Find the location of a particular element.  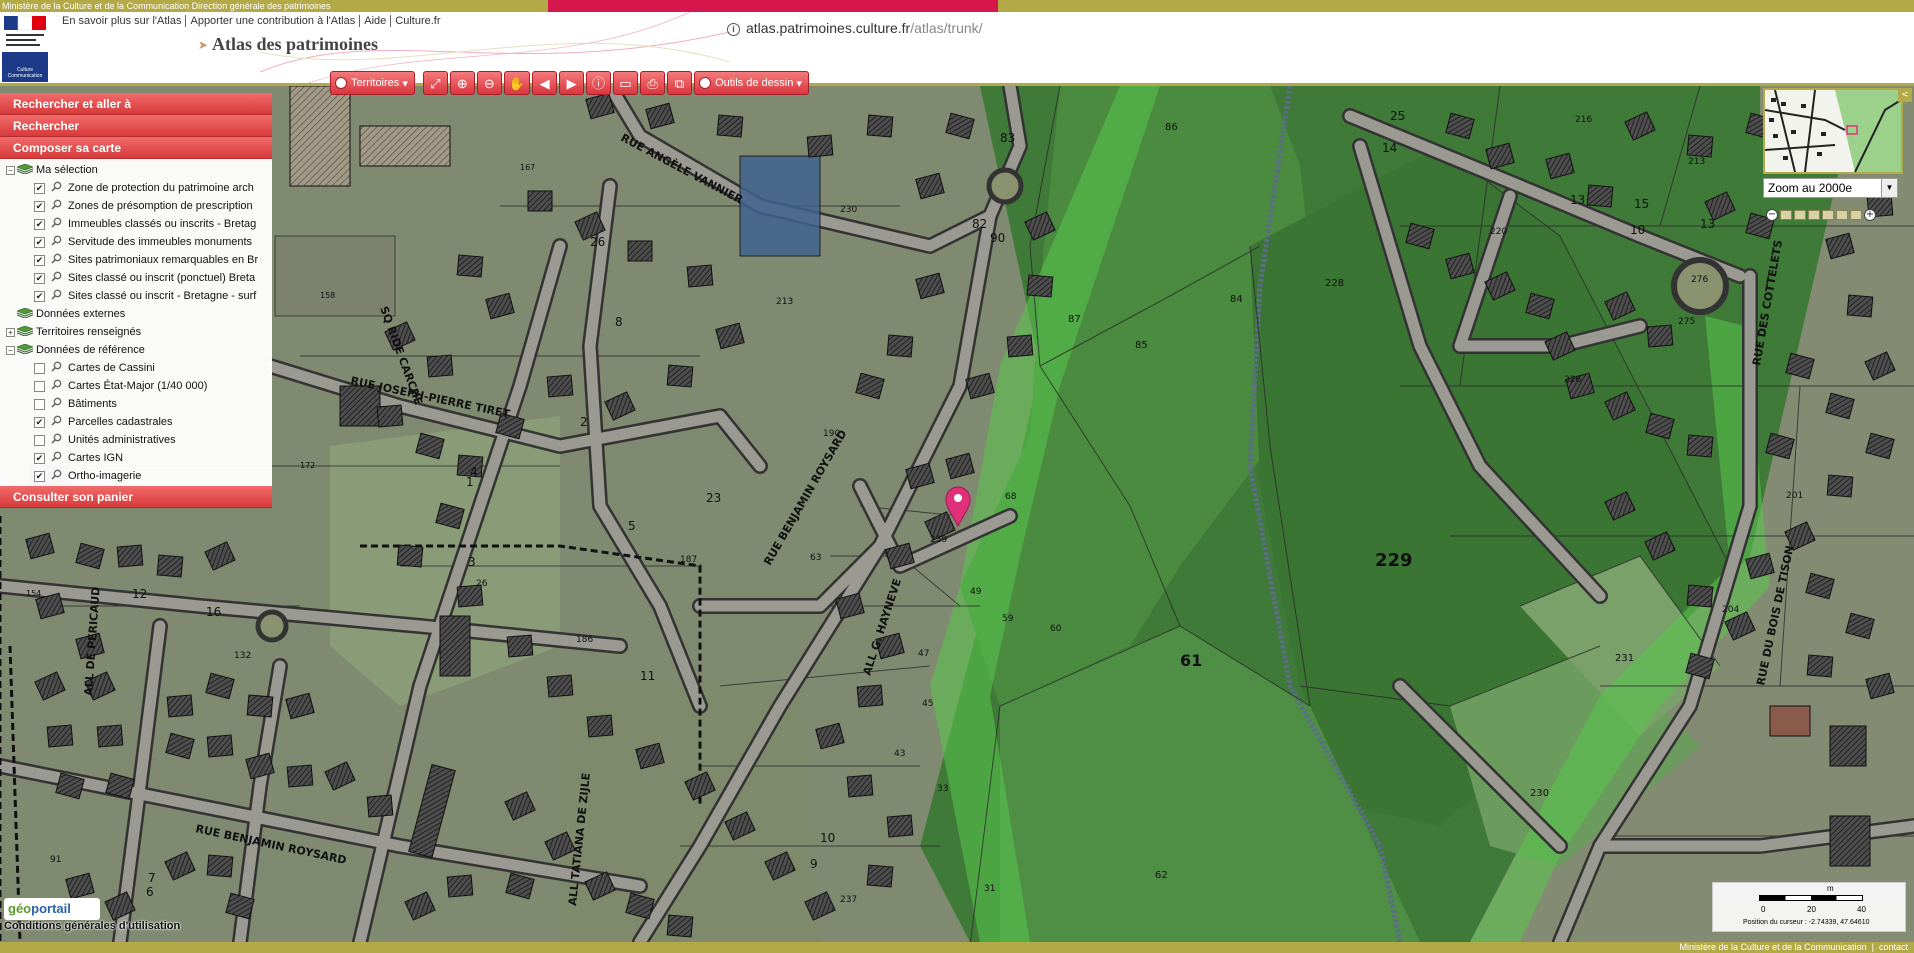

zoom-in-button: ⊕ is located at coordinates (462, 83).